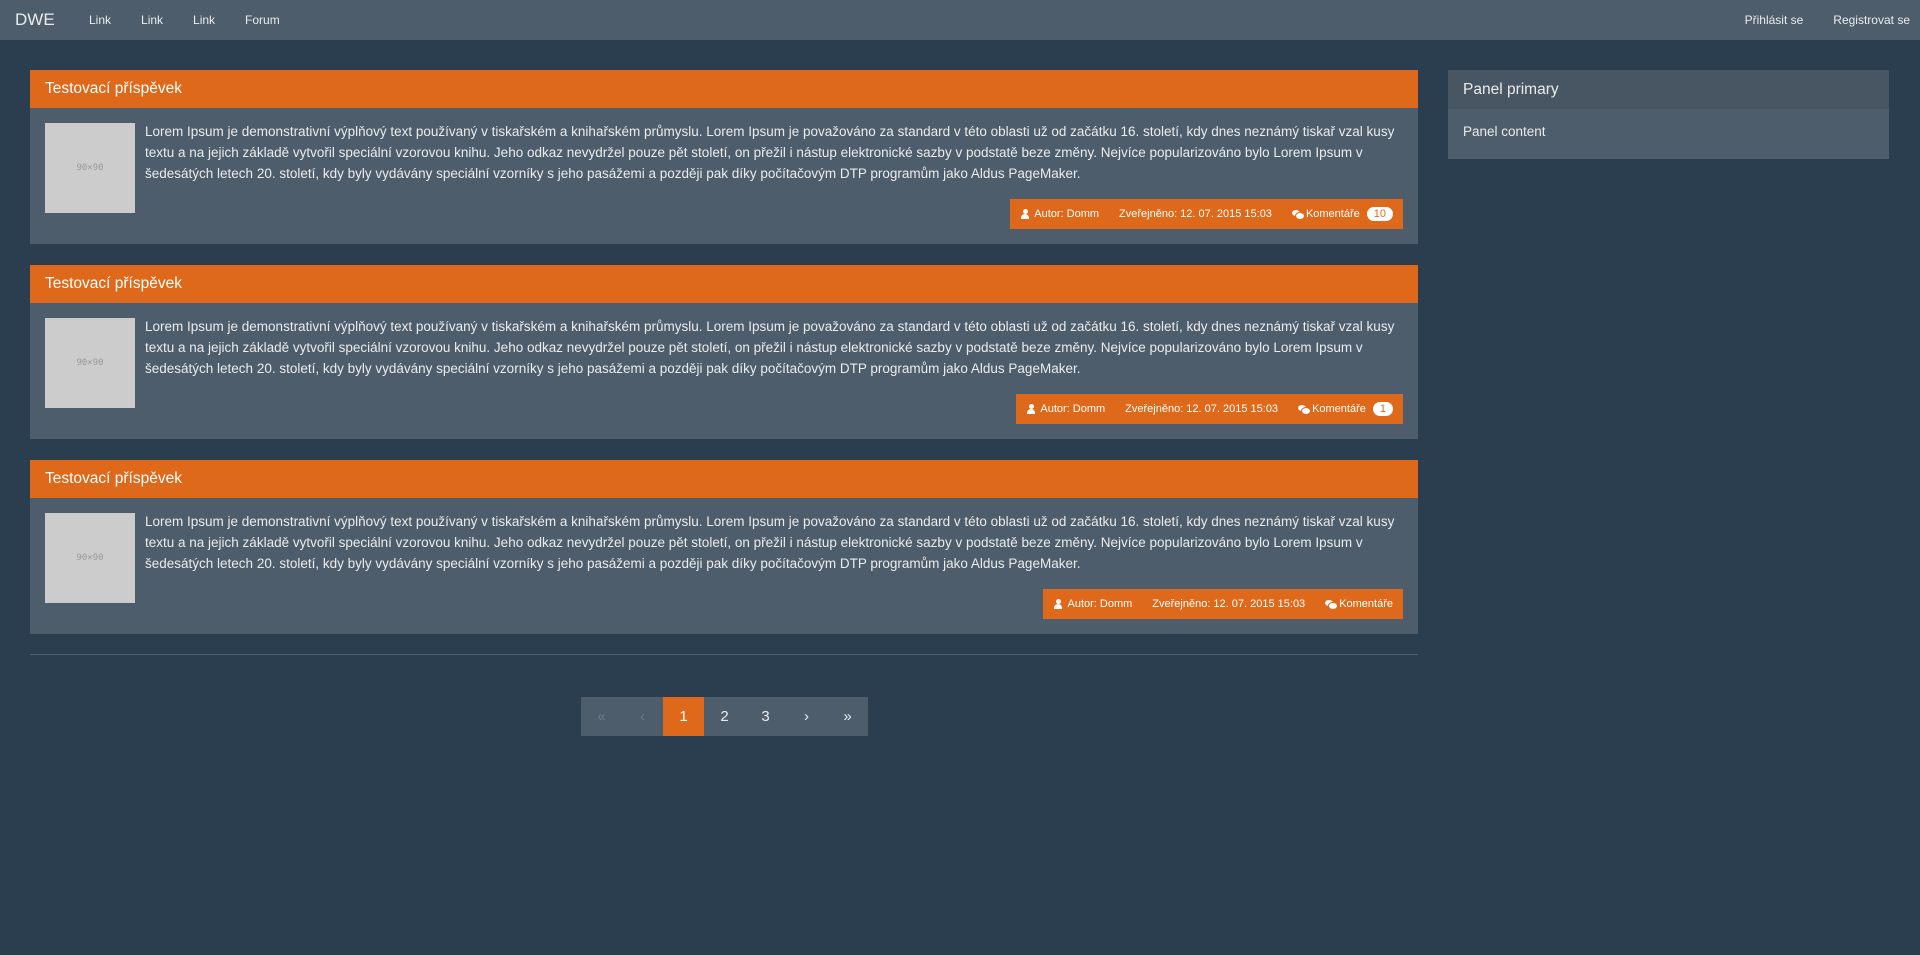  What do you see at coordinates (847, 716) in the screenshot?
I see `pagination-last: »` at bounding box center [847, 716].